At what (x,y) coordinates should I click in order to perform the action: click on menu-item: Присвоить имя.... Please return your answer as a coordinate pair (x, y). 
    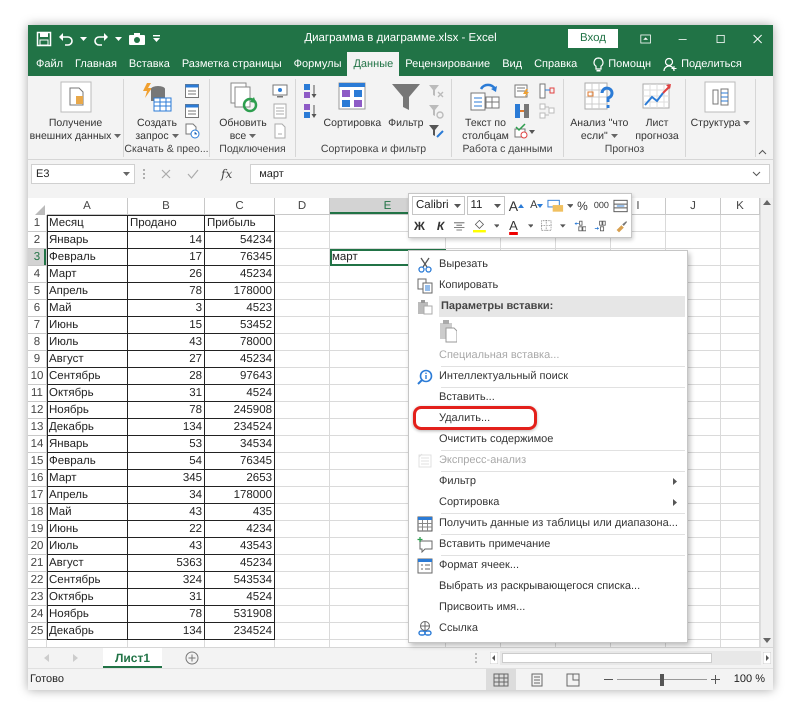
    Looking at the image, I should click on (548, 607).